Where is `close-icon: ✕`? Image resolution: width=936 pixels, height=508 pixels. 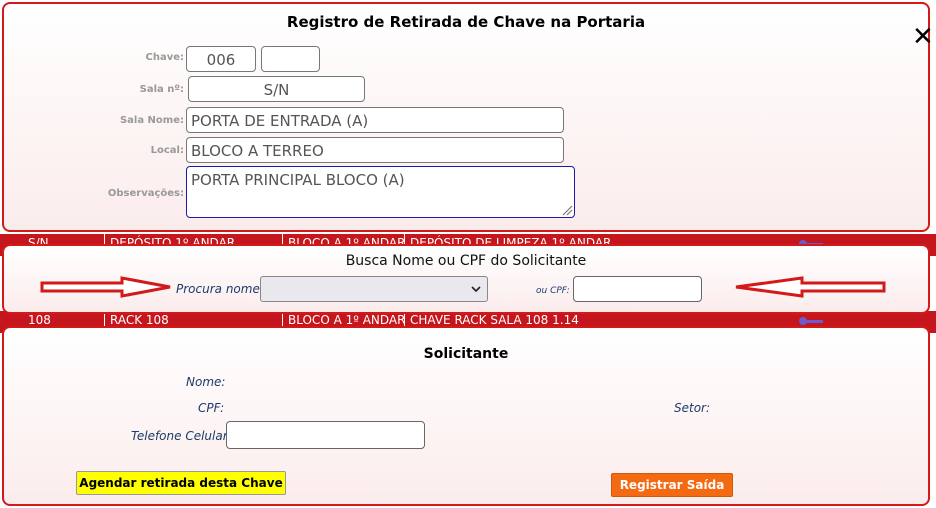
close-icon: ✕ is located at coordinates (923, 37).